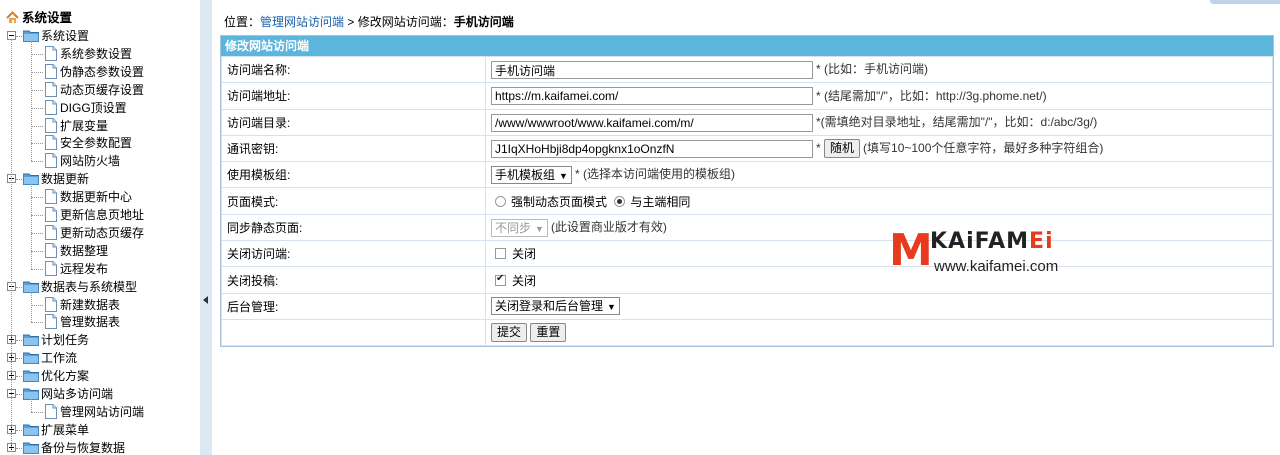 This screenshot has width=1280, height=455. Describe the element at coordinates (100, 358) in the screenshot. I see `sidebar-group-4: 工作流` at that location.